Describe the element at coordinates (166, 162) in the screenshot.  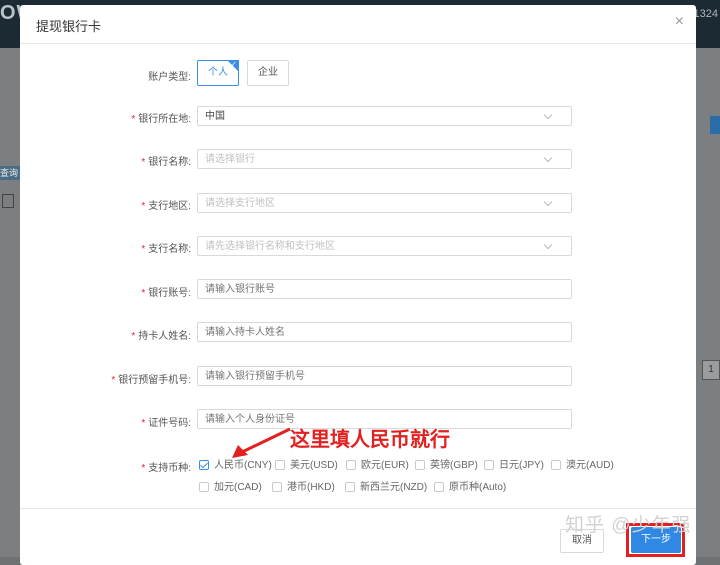
I see `bank-name-label: * 银行名称:` at that location.